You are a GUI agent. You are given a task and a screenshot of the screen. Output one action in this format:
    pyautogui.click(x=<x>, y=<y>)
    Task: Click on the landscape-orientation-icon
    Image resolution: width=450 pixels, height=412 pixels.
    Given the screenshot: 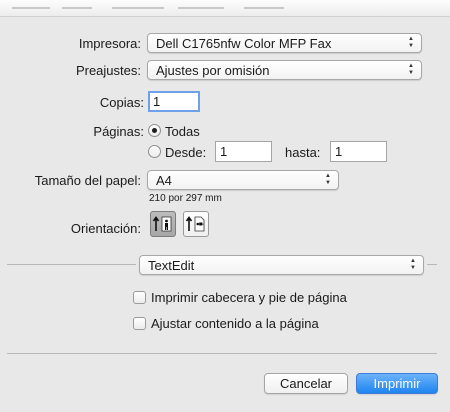 What is the action you would take?
    pyautogui.click(x=195, y=224)
    